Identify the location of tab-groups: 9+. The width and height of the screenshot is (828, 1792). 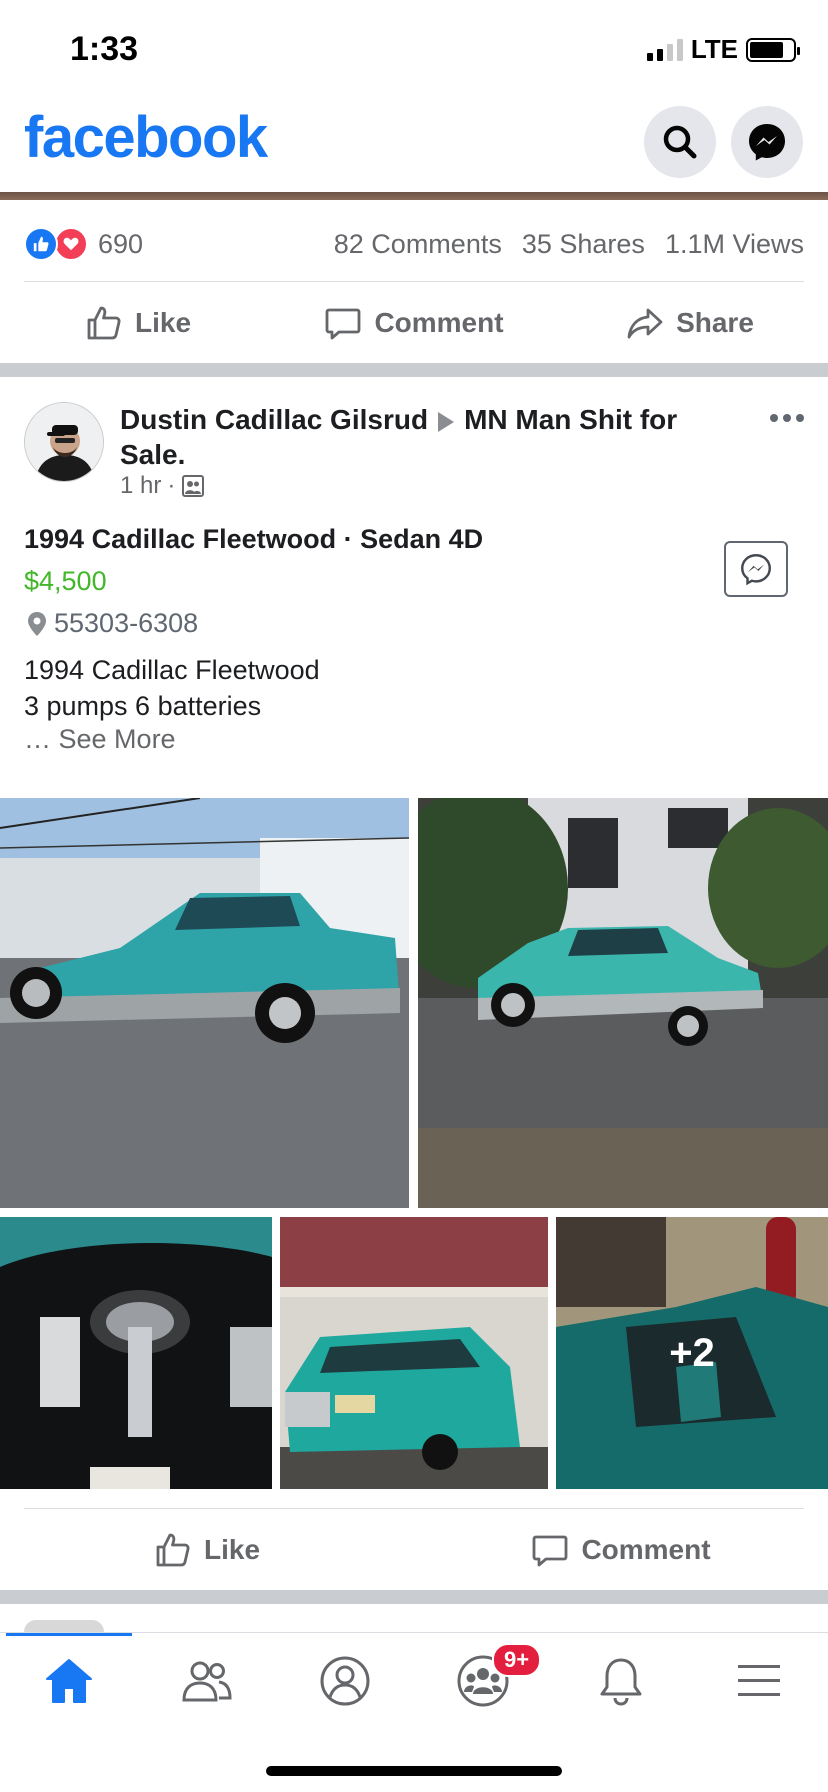
(483, 1680).